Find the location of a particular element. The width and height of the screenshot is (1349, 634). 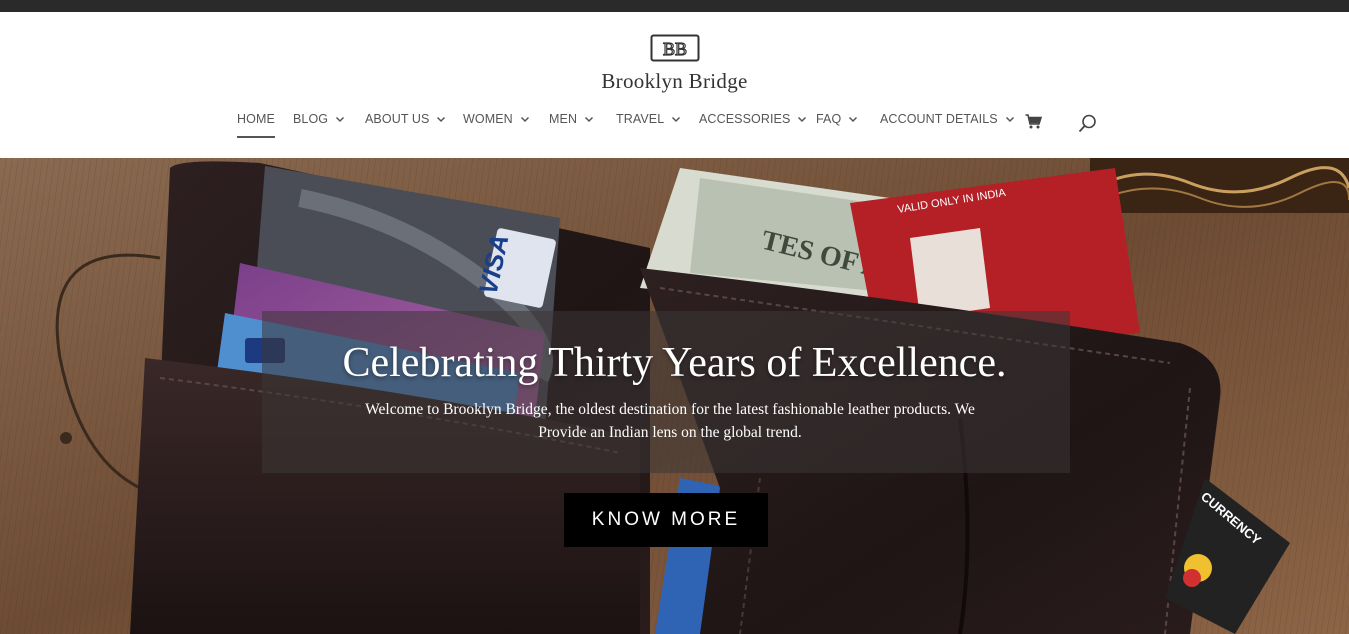

nav-item-travel: TRAVEL is located at coordinates (648, 127).